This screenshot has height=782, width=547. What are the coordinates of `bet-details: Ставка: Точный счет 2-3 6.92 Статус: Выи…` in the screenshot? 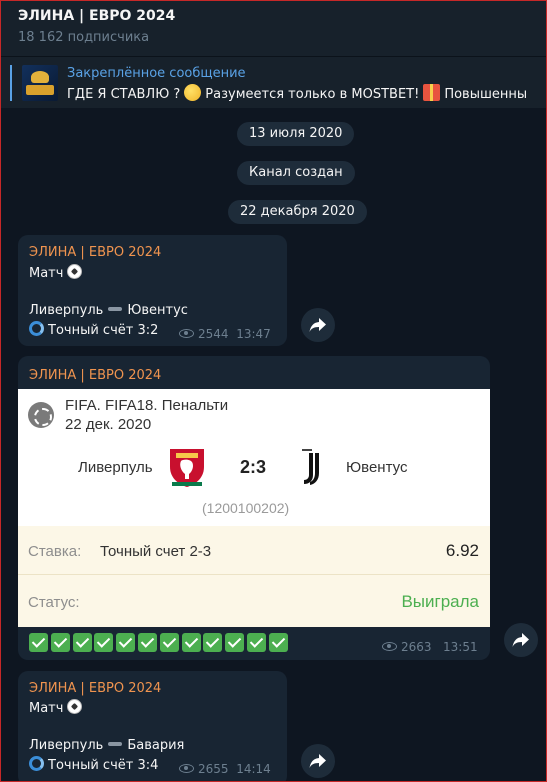 It's located at (254, 576).